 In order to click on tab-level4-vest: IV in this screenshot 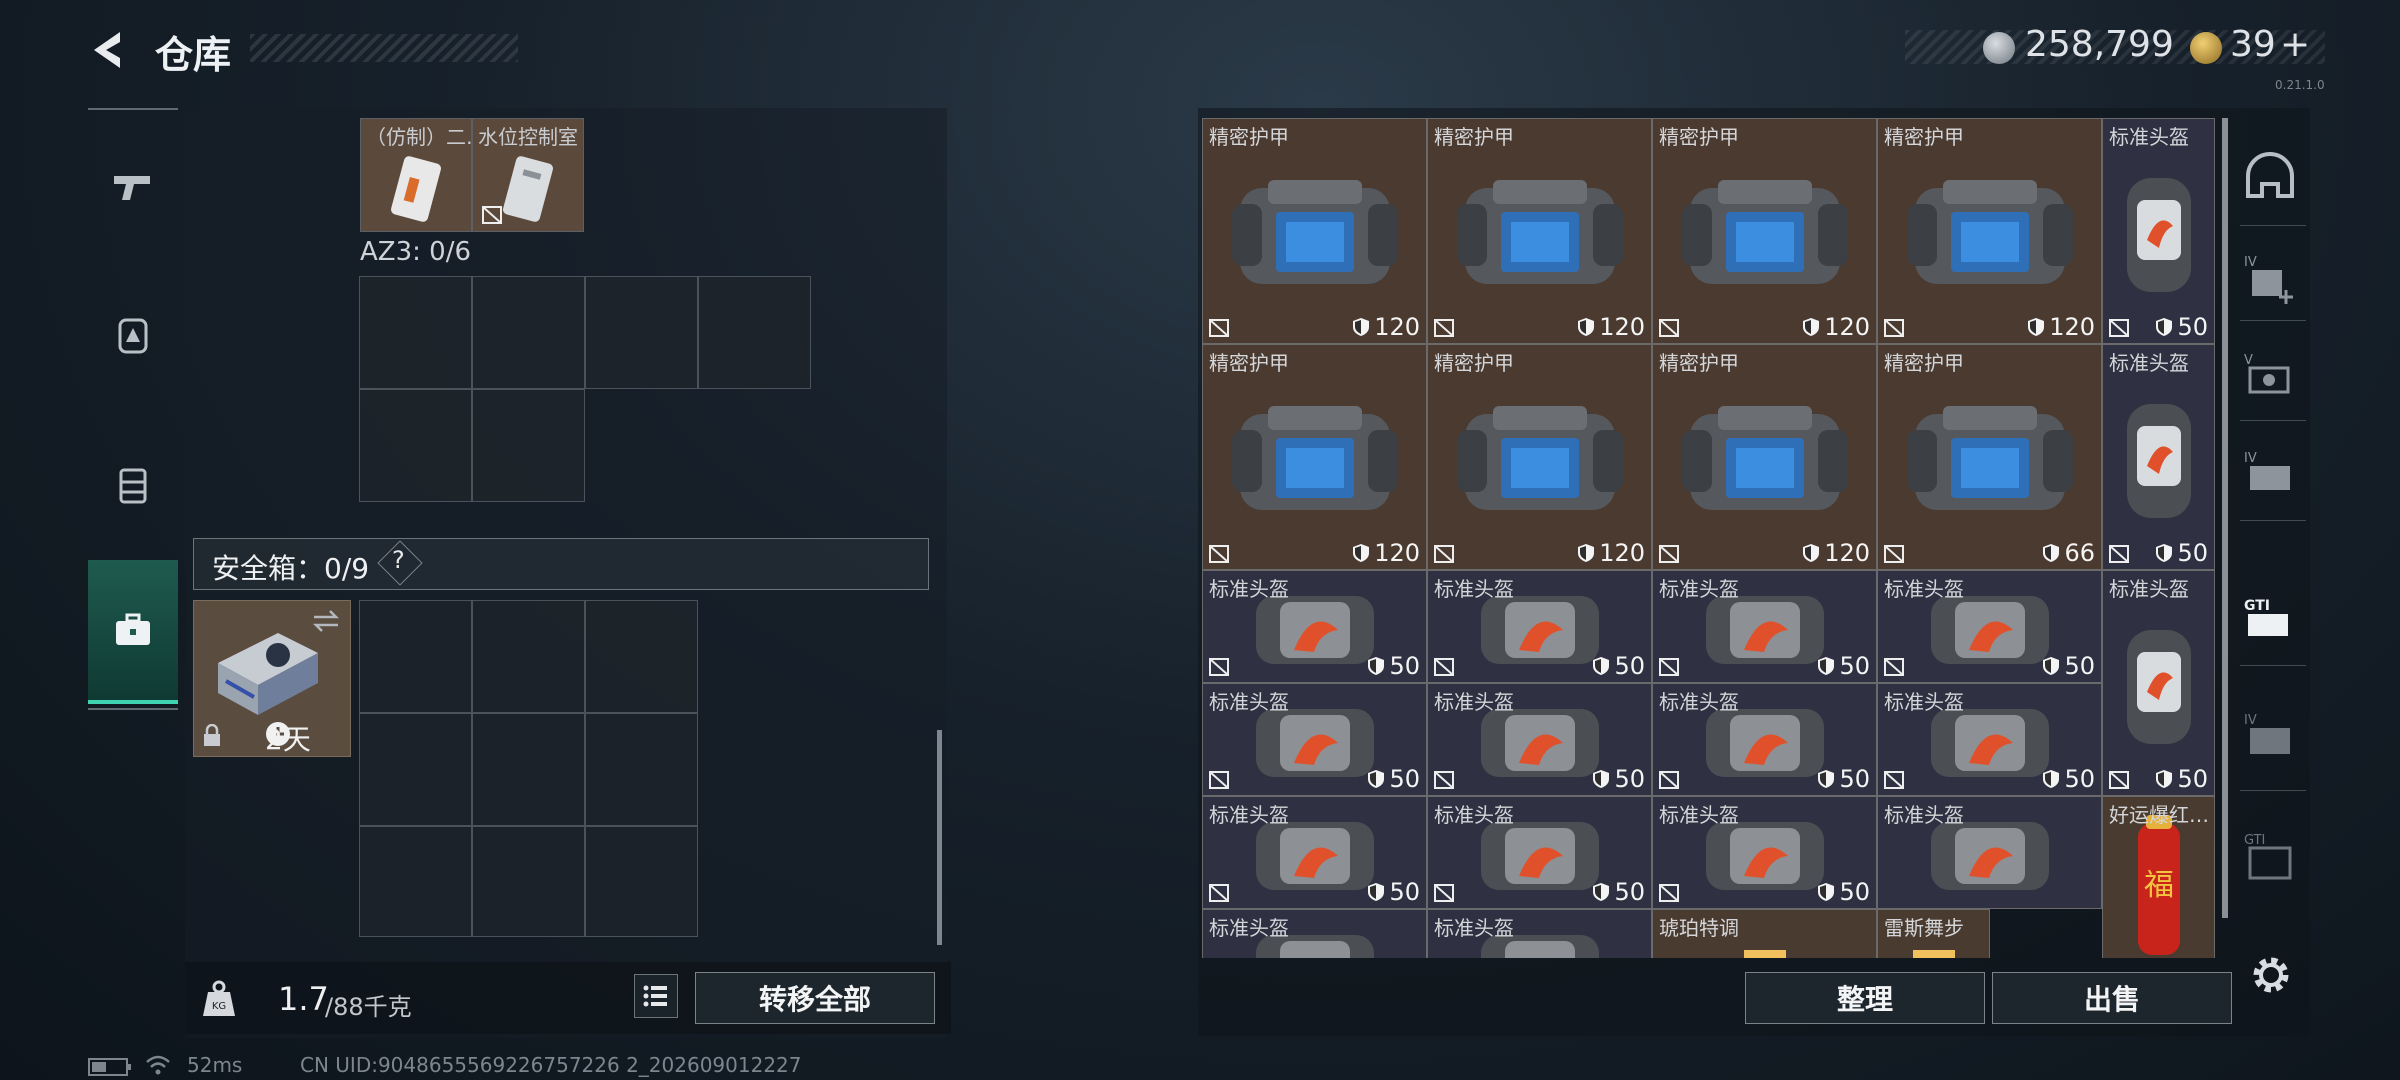, I will do `click(2270, 475)`.